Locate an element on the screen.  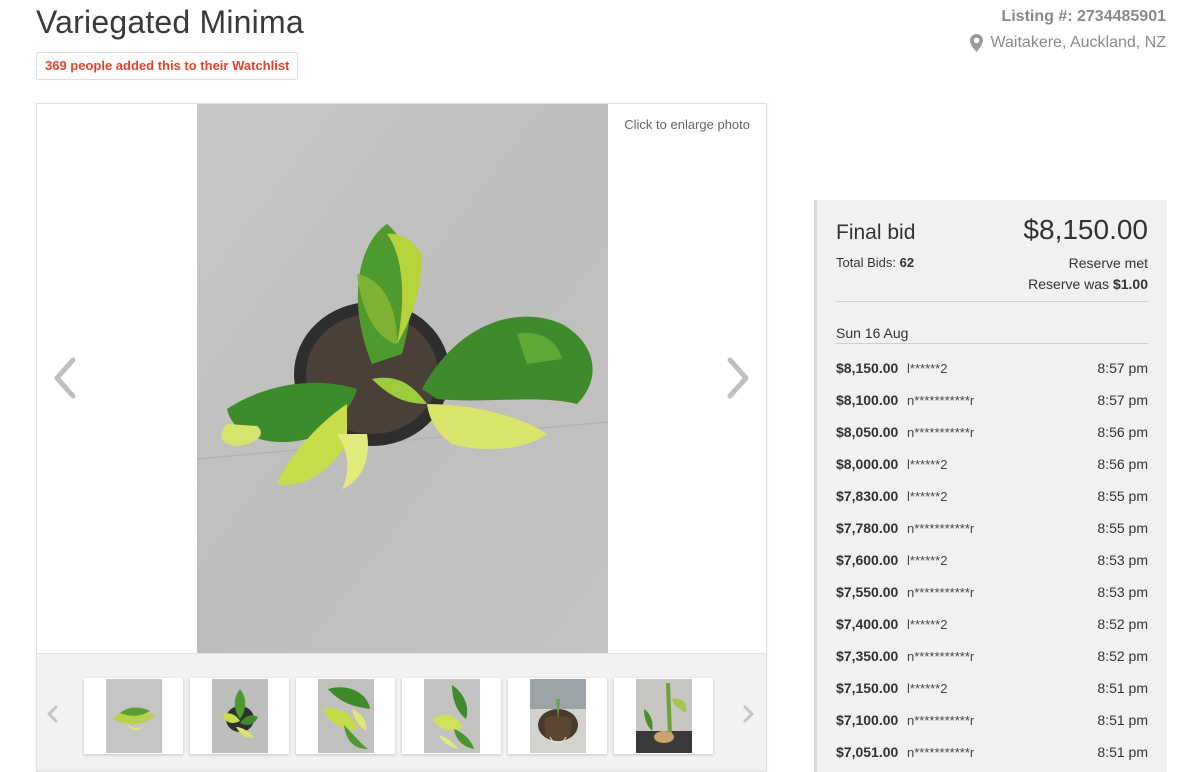
bid-row: $7,780.00 n***********r 8:55 pm is located at coordinates (992, 528).